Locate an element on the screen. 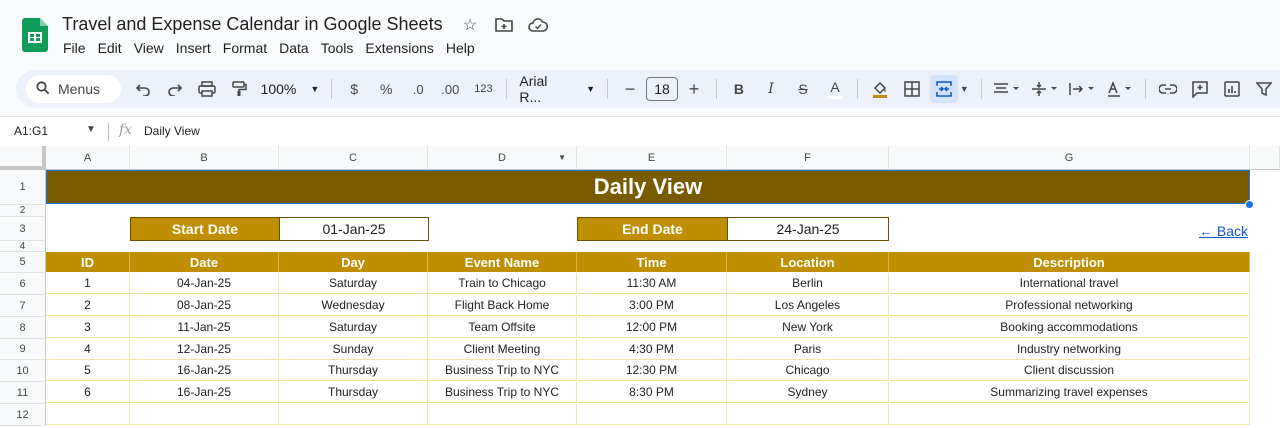 Image resolution: width=1280 pixels, height=428 pixels. undo-icon is located at coordinates (143, 89).